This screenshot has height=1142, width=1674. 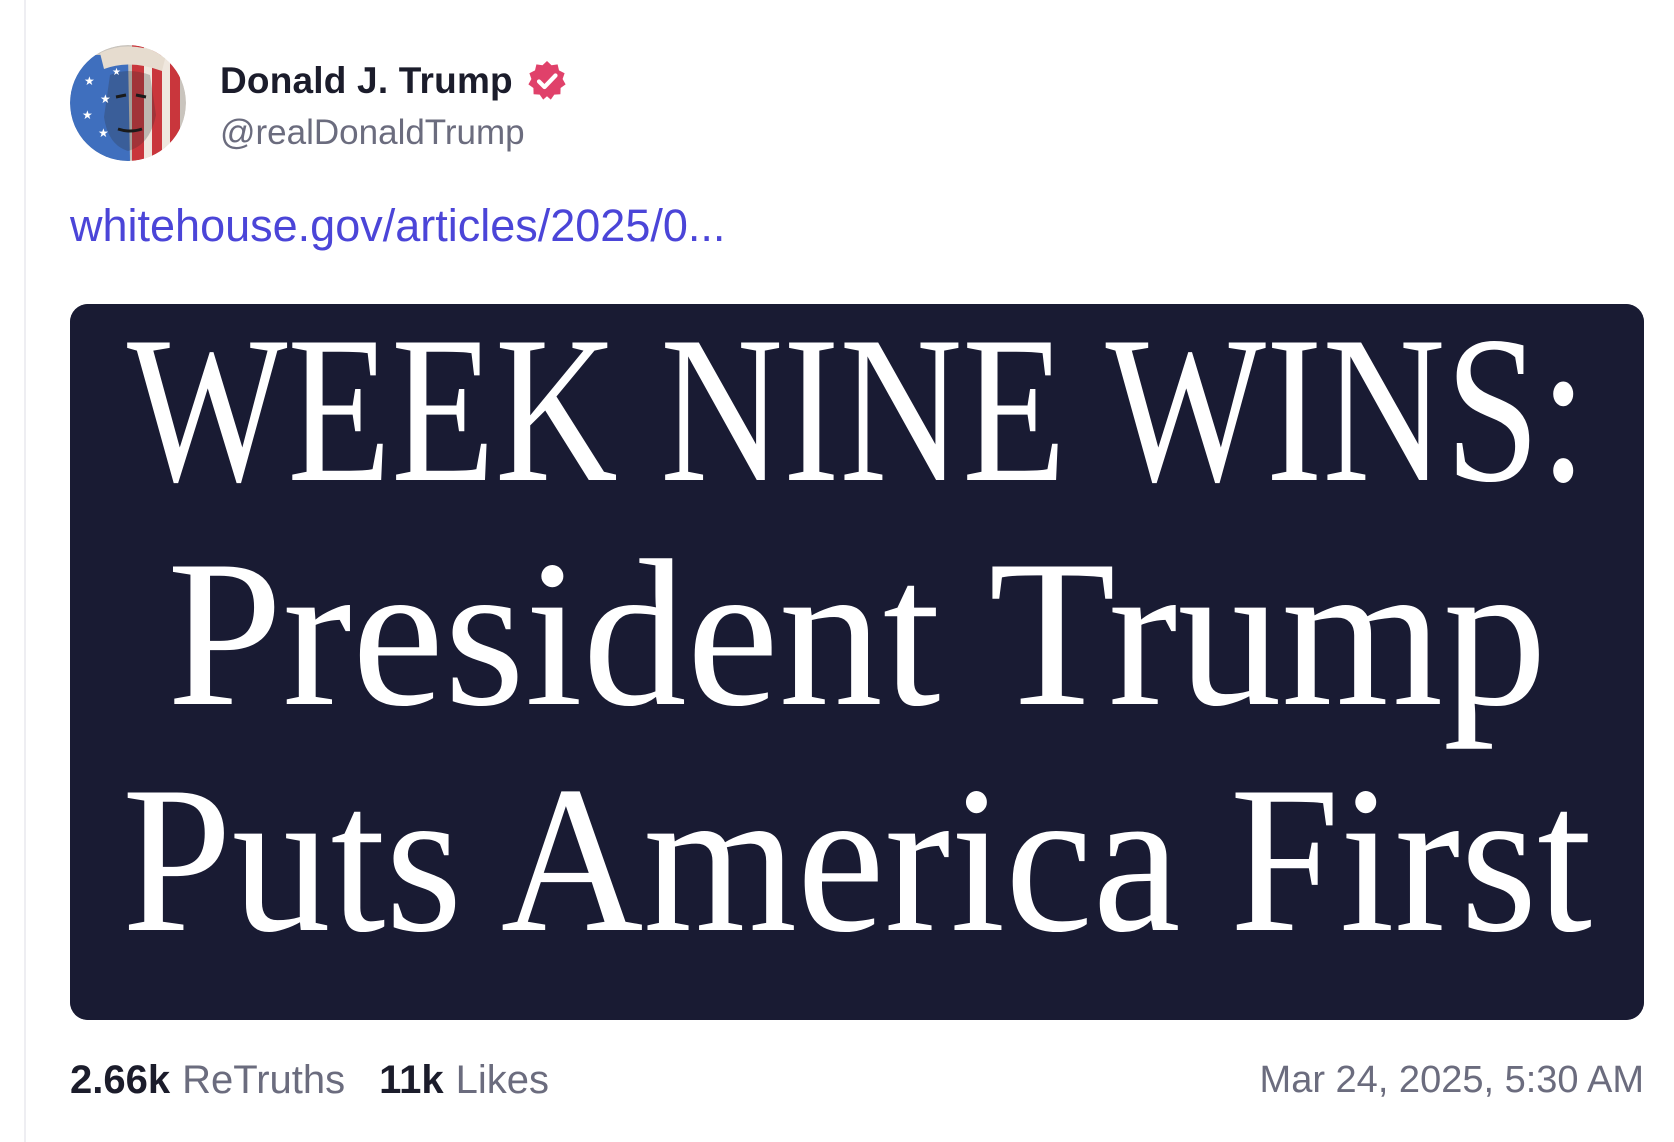 I want to click on author-handle: @realDonaldTrump, so click(x=394, y=133).